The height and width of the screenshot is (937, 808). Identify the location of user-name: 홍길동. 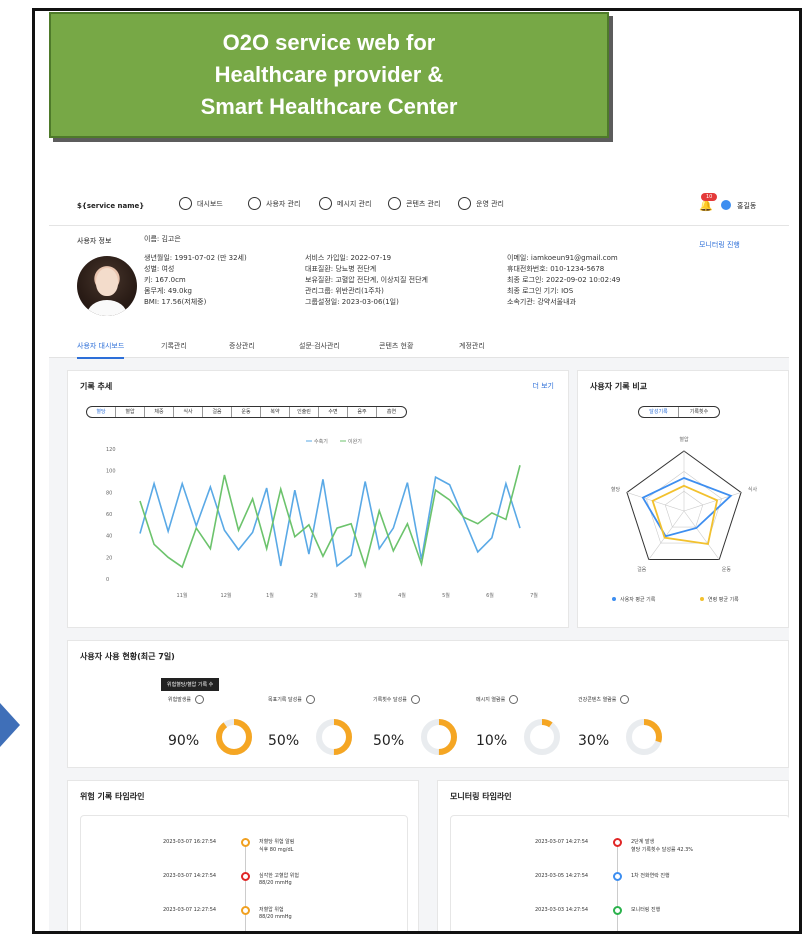
(746, 206).